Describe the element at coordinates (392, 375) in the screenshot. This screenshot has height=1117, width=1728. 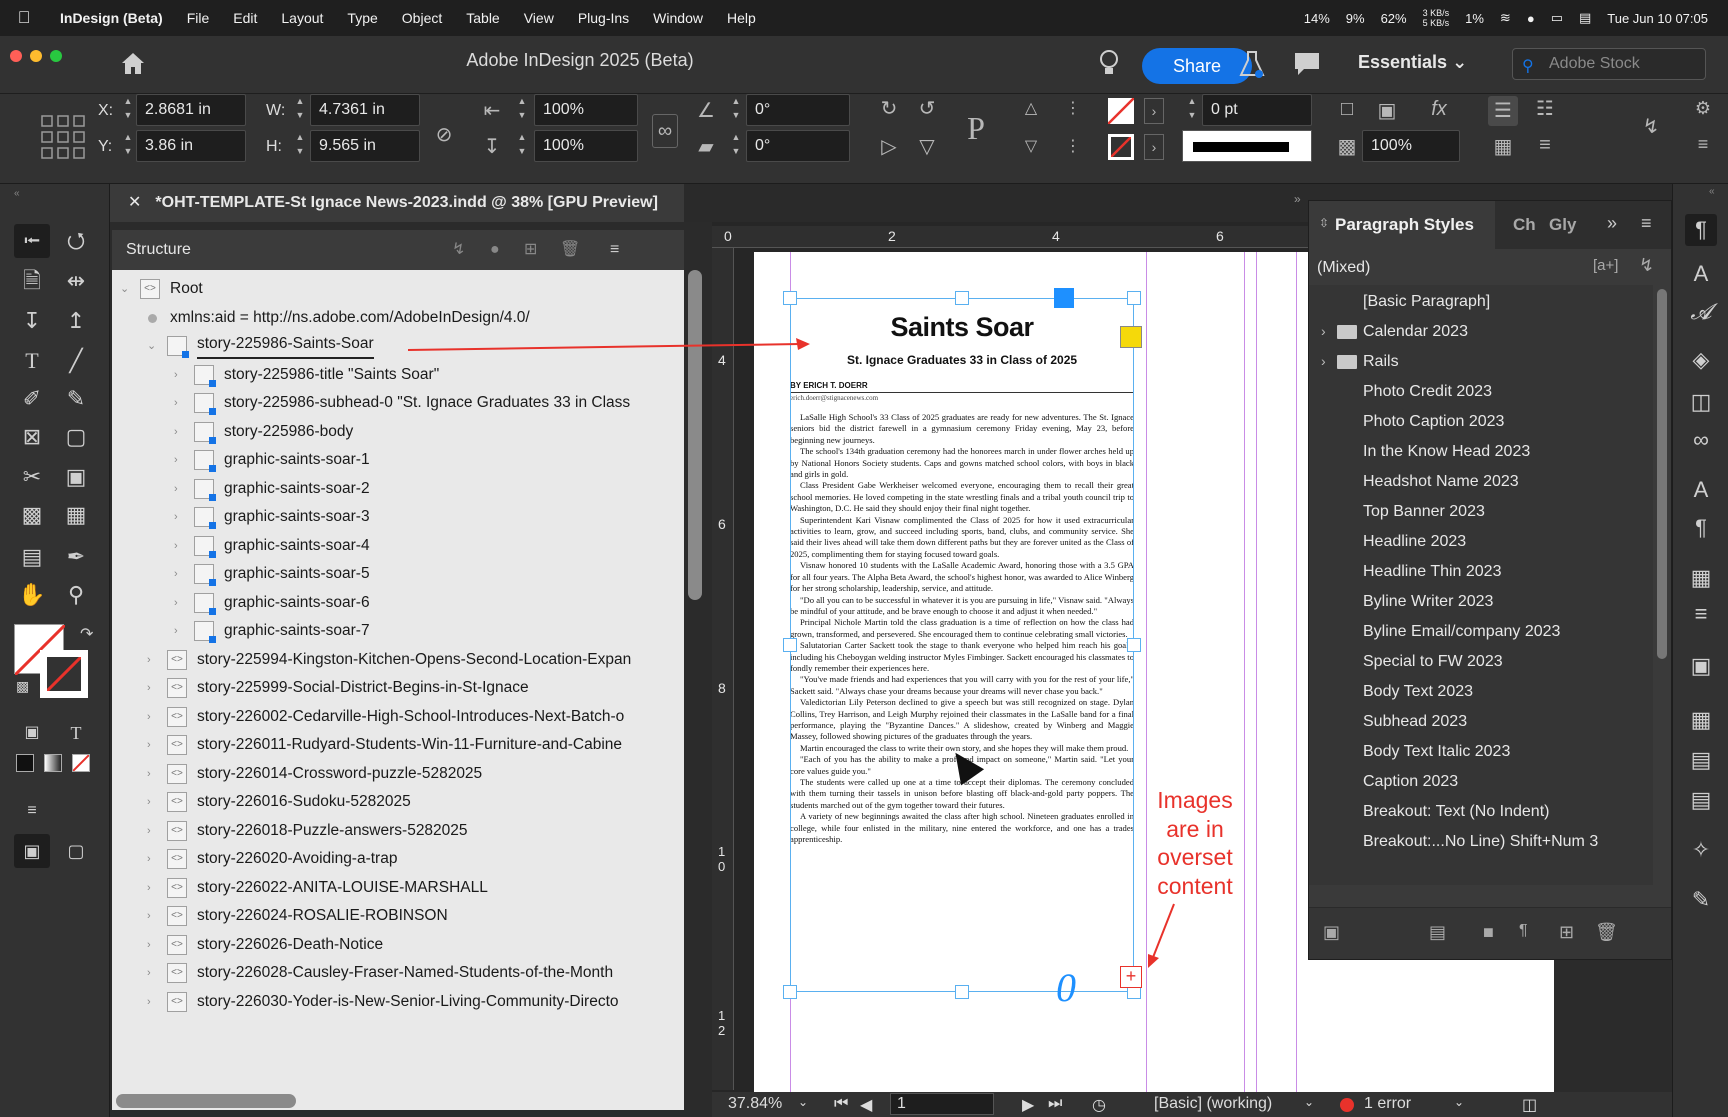
I see `structure-row: › story-225986-title "Saints Soar"` at that location.